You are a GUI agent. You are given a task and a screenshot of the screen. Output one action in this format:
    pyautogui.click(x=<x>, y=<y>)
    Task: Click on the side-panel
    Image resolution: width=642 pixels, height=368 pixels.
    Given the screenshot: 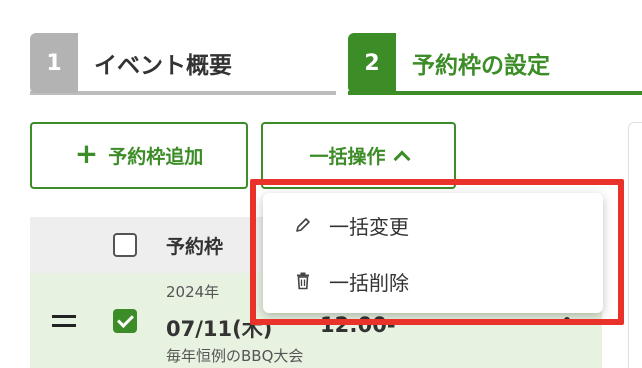 What is the action you would take?
    pyautogui.click(x=635, y=245)
    